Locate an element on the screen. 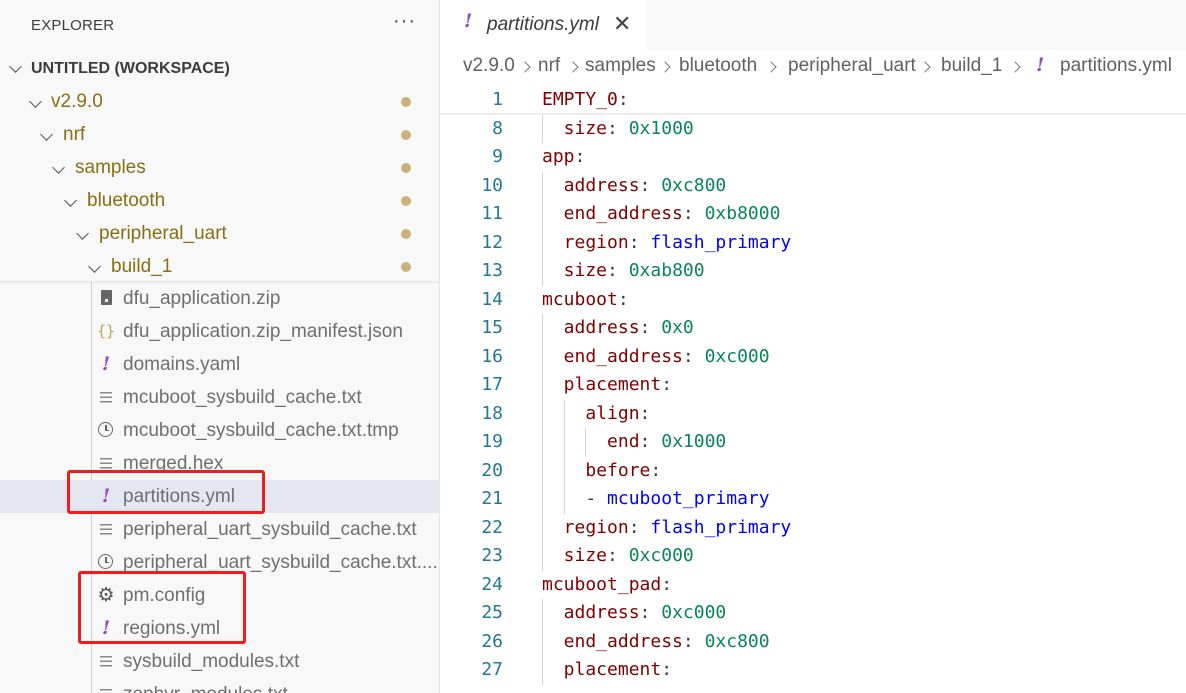 The width and height of the screenshot is (1186, 693). code-content: size: 0x1000 is located at coordinates (629, 129).